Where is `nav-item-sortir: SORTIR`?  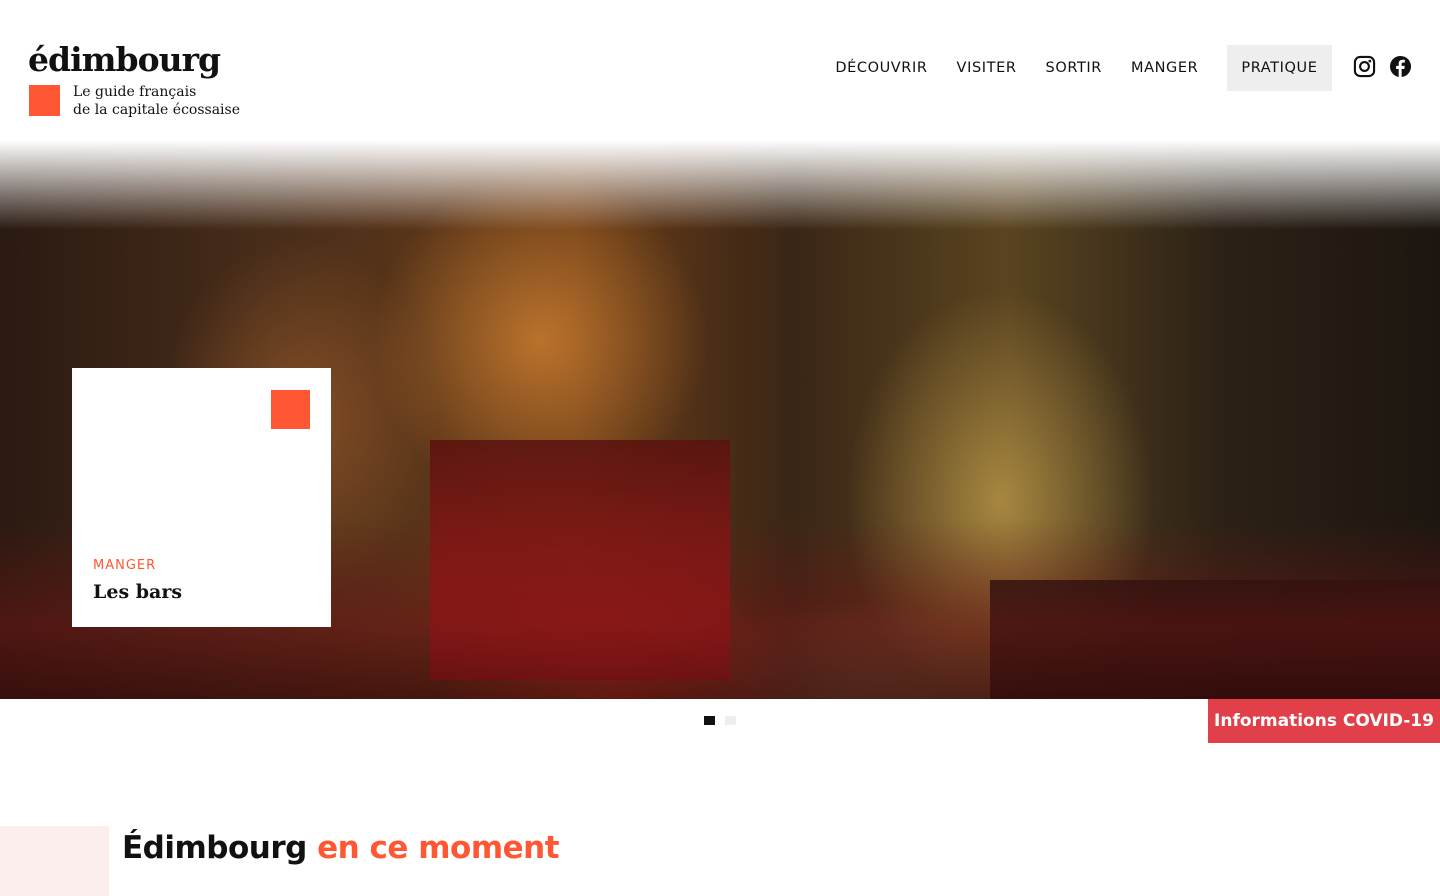
nav-item-sortir: SORTIR is located at coordinates (1073, 68).